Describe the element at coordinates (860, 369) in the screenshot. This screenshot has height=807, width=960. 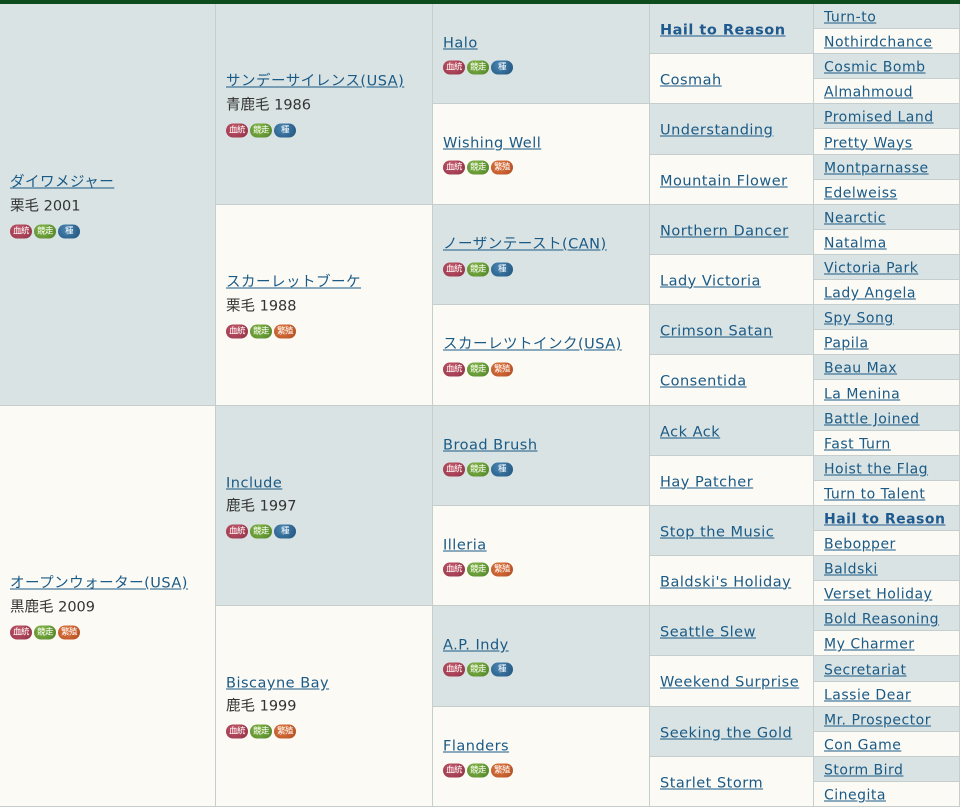
I see `horse-name-link: Beau Max` at that location.